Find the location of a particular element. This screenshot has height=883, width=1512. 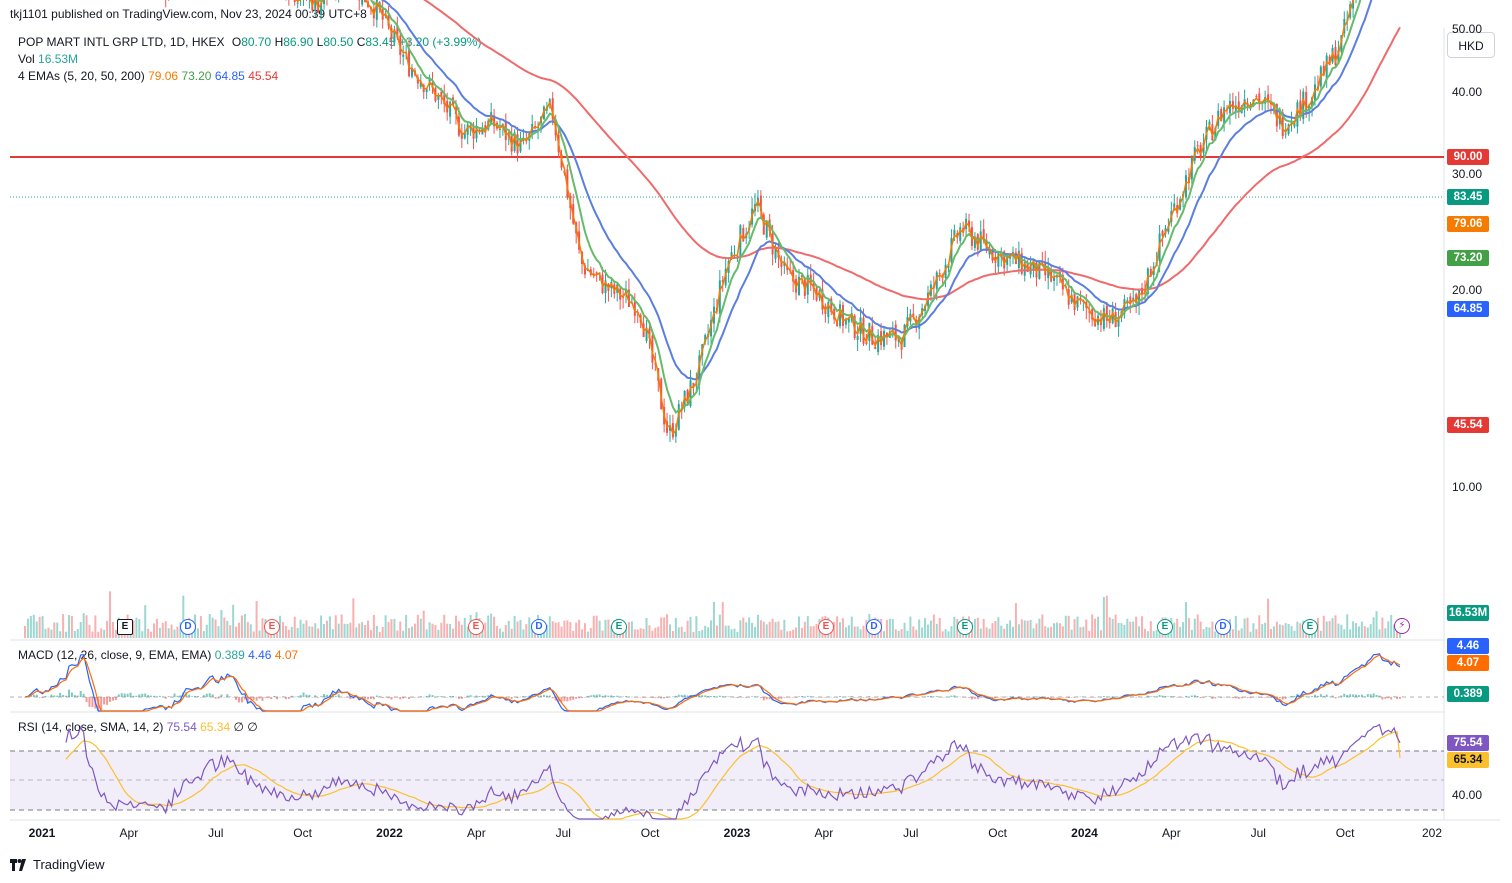

lightning-icon: ⚡ is located at coordinates (1402, 626).